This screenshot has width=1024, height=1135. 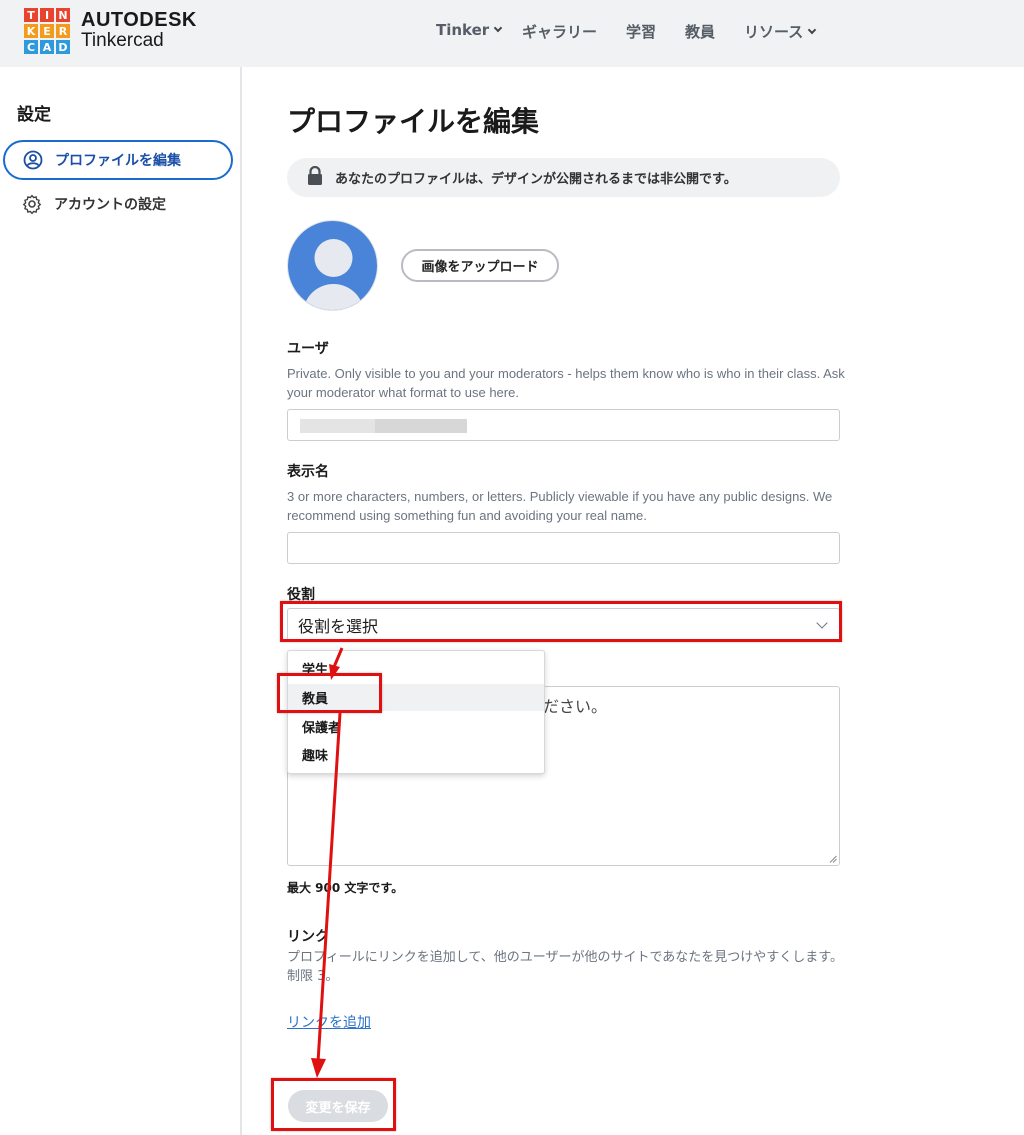 I want to click on nav-teachers-label: 教員, so click(x=700, y=32).